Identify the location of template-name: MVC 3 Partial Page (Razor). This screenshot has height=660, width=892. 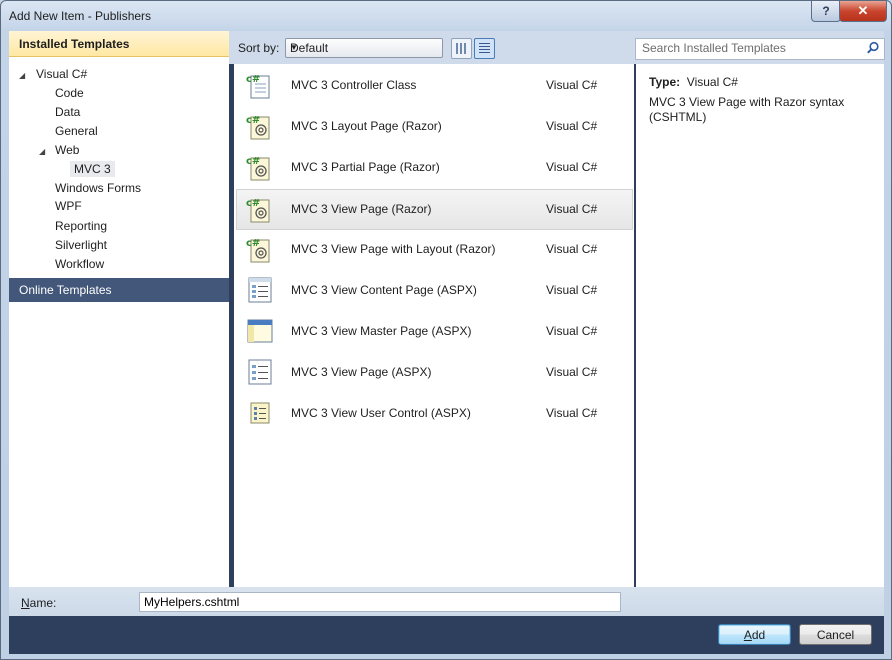
(365, 167).